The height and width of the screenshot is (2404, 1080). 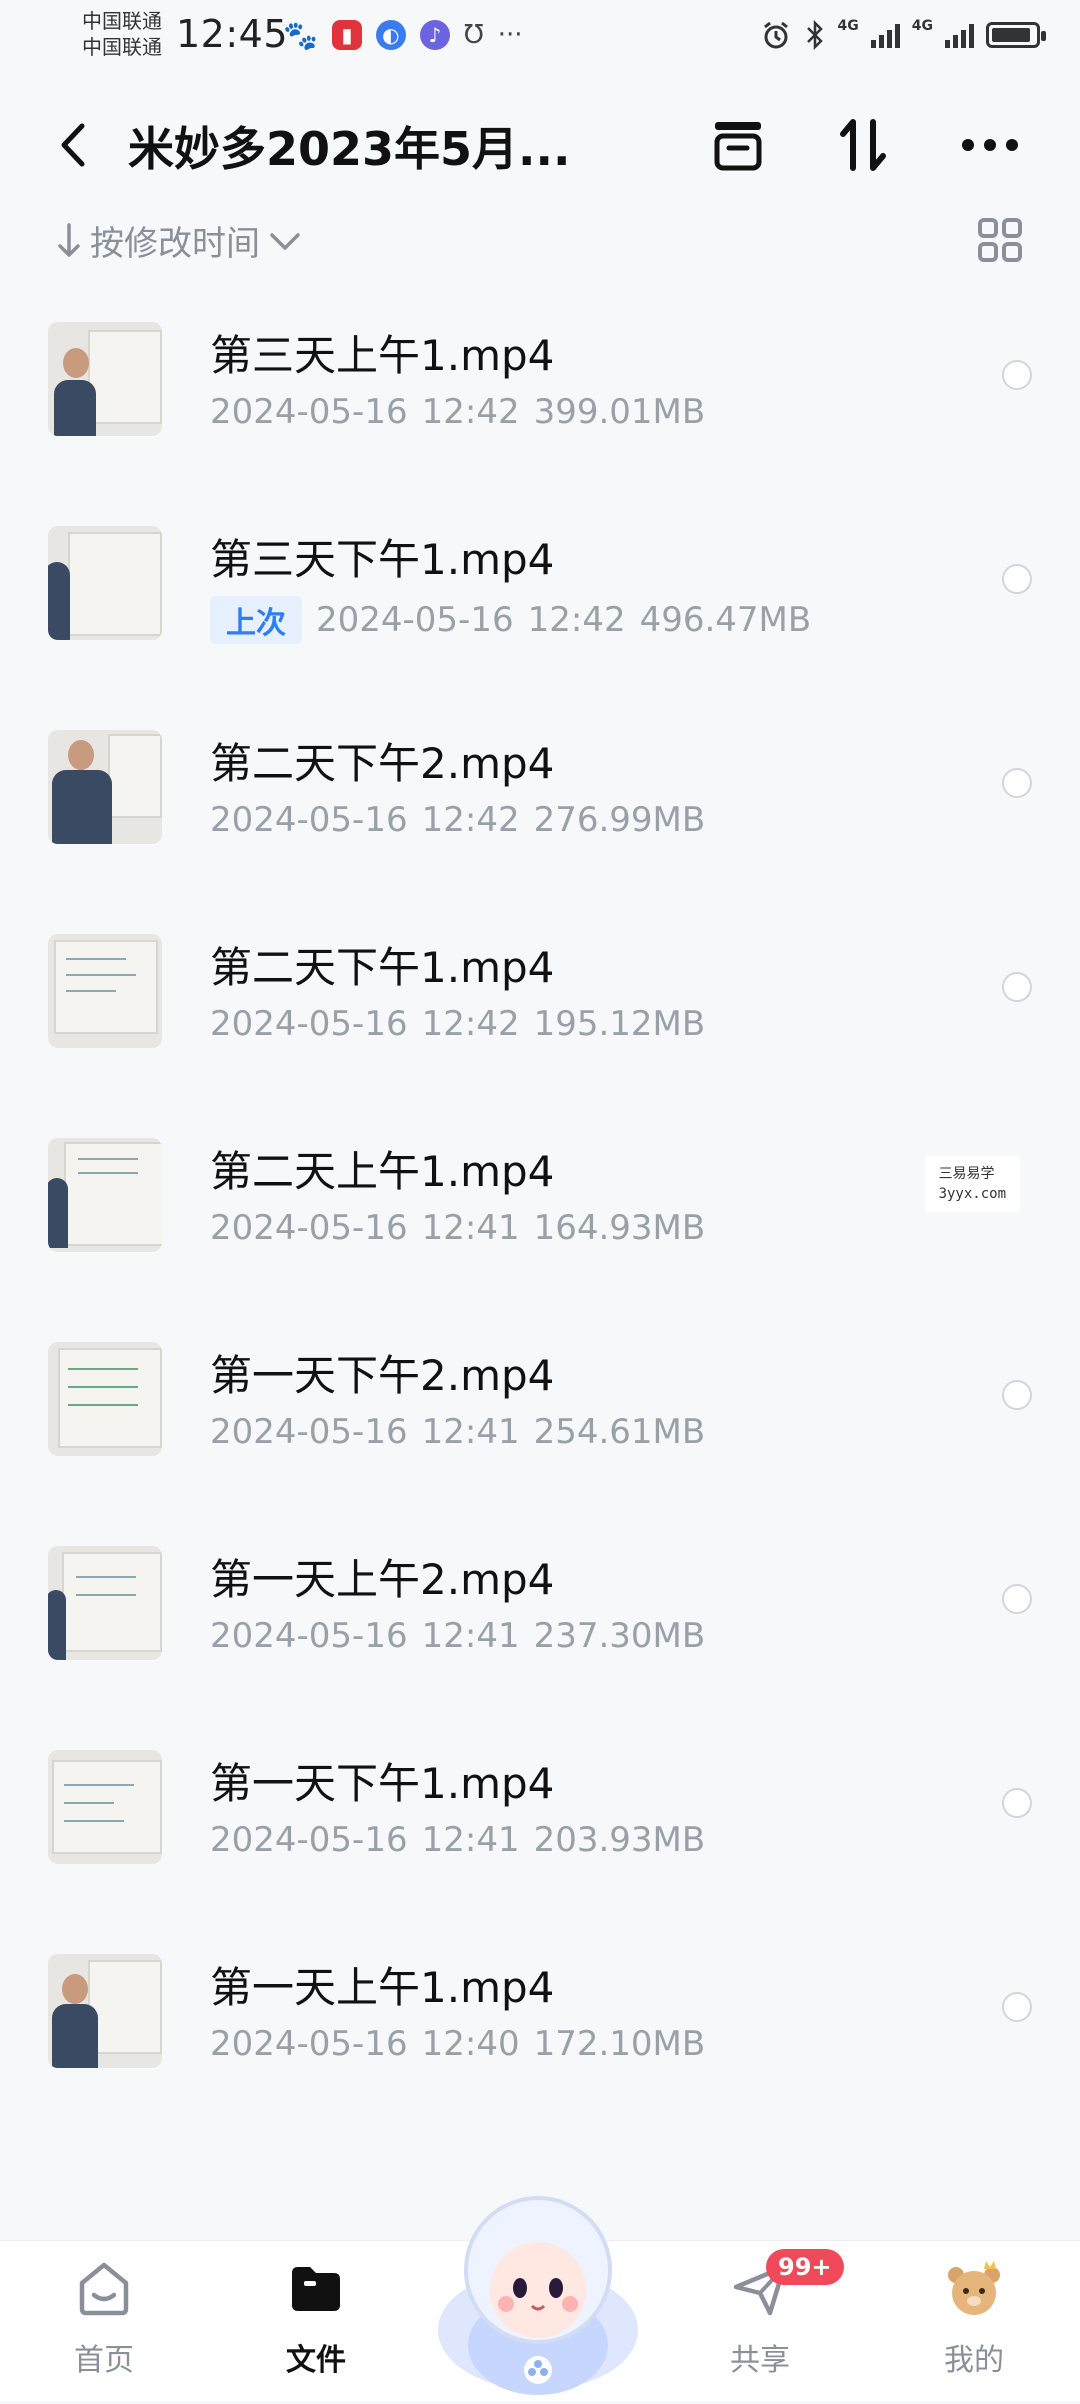 I want to click on nav-me: 我的, so click(x=974, y=2322).